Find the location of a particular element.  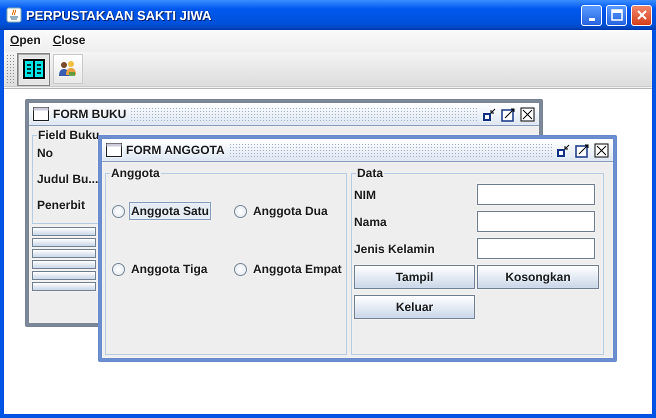

field-label: No is located at coordinates (45, 153).